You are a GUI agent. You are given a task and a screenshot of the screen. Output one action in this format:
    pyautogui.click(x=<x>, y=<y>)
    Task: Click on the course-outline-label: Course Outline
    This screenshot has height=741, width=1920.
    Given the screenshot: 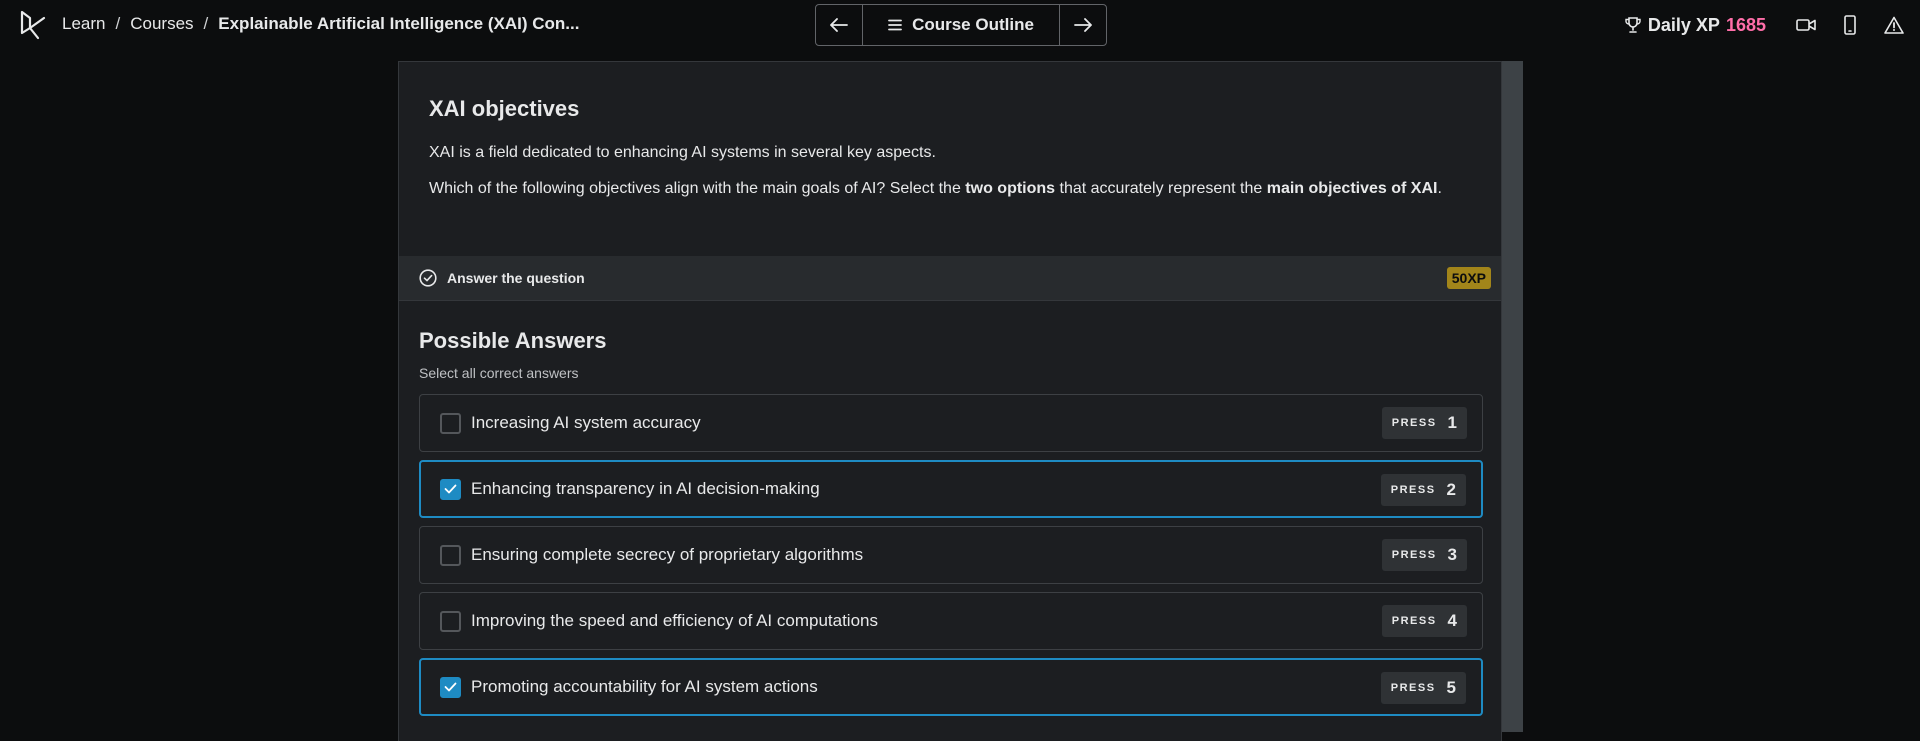 What is the action you would take?
    pyautogui.click(x=973, y=24)
    